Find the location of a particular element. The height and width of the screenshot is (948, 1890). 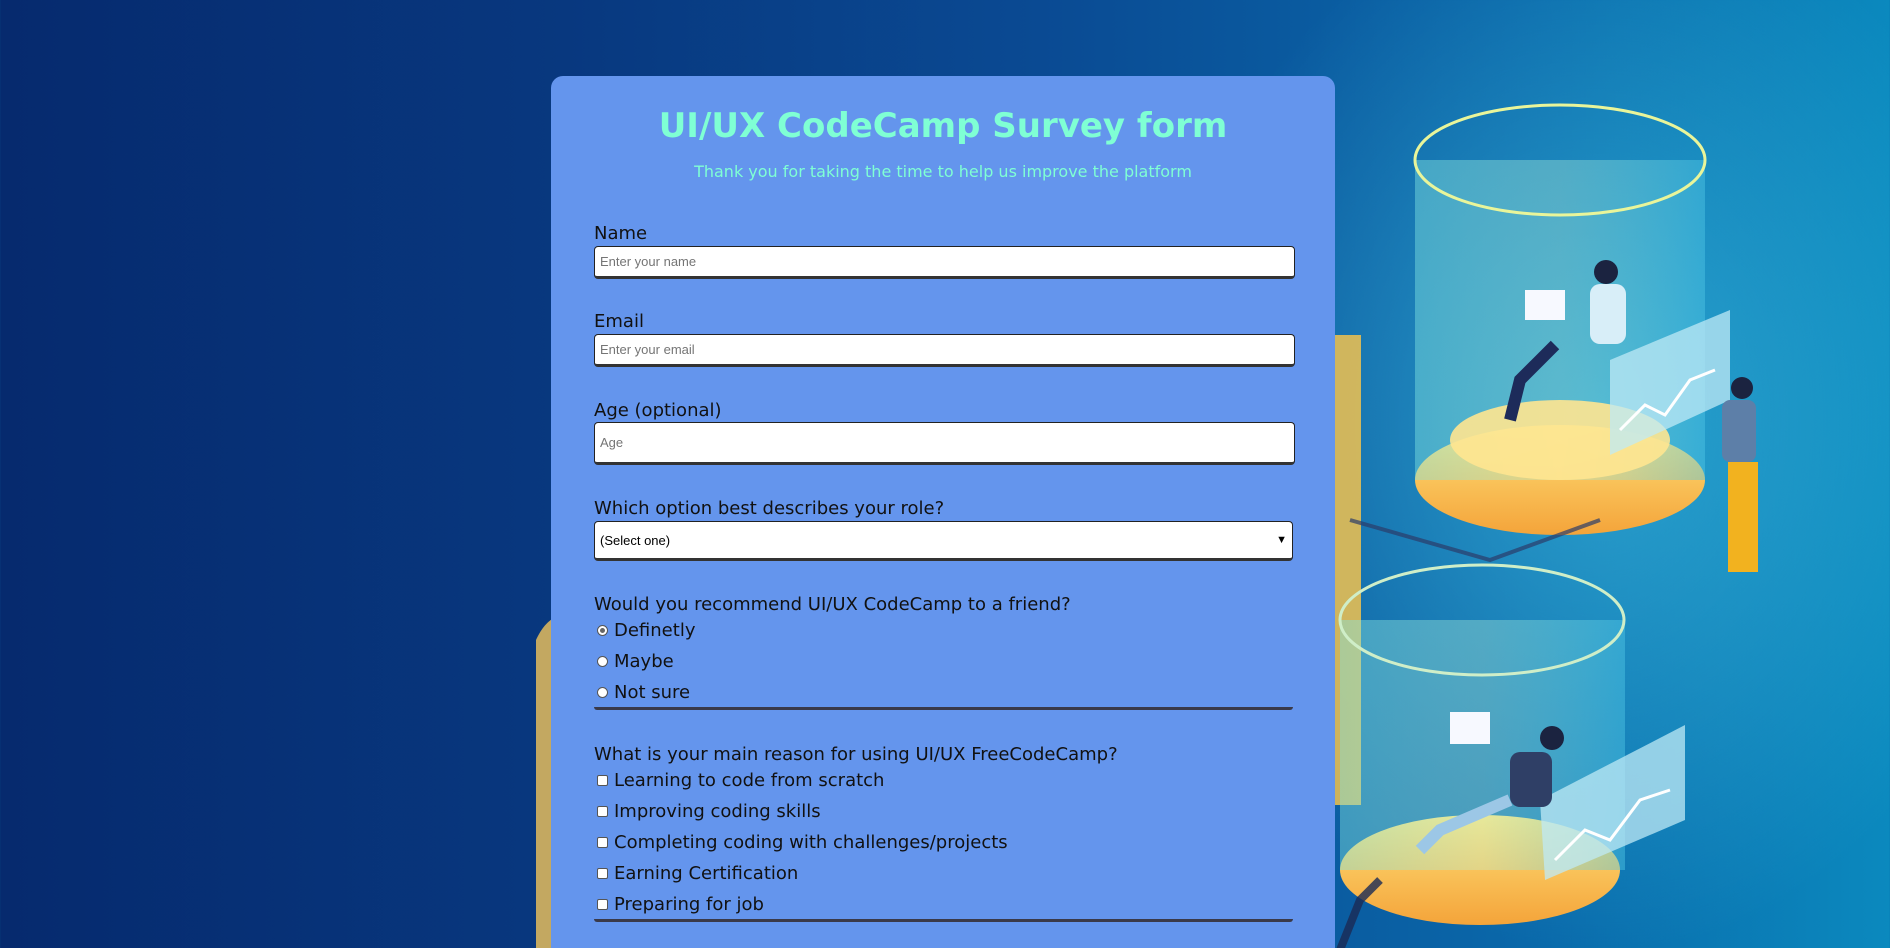

recommend-option-label: Definetly is located at coordinates (655, 630).